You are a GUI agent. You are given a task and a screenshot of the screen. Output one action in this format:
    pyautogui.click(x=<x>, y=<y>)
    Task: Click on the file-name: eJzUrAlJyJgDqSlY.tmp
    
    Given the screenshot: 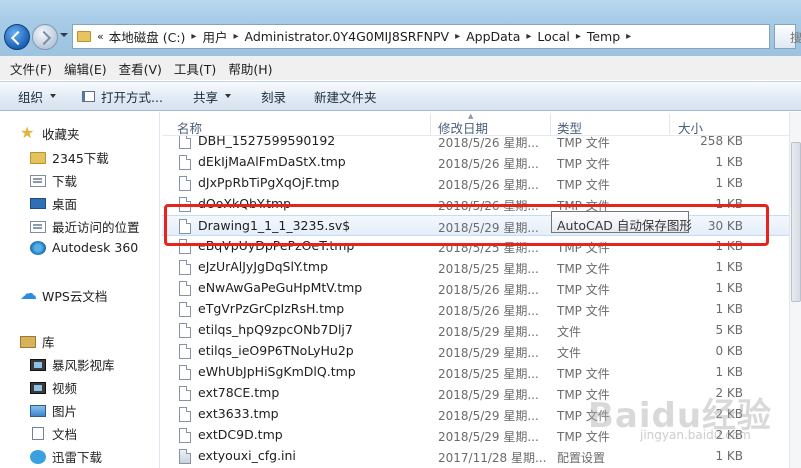 What is the action you would take?
    pyautogui.click(x=263, y=266)
    